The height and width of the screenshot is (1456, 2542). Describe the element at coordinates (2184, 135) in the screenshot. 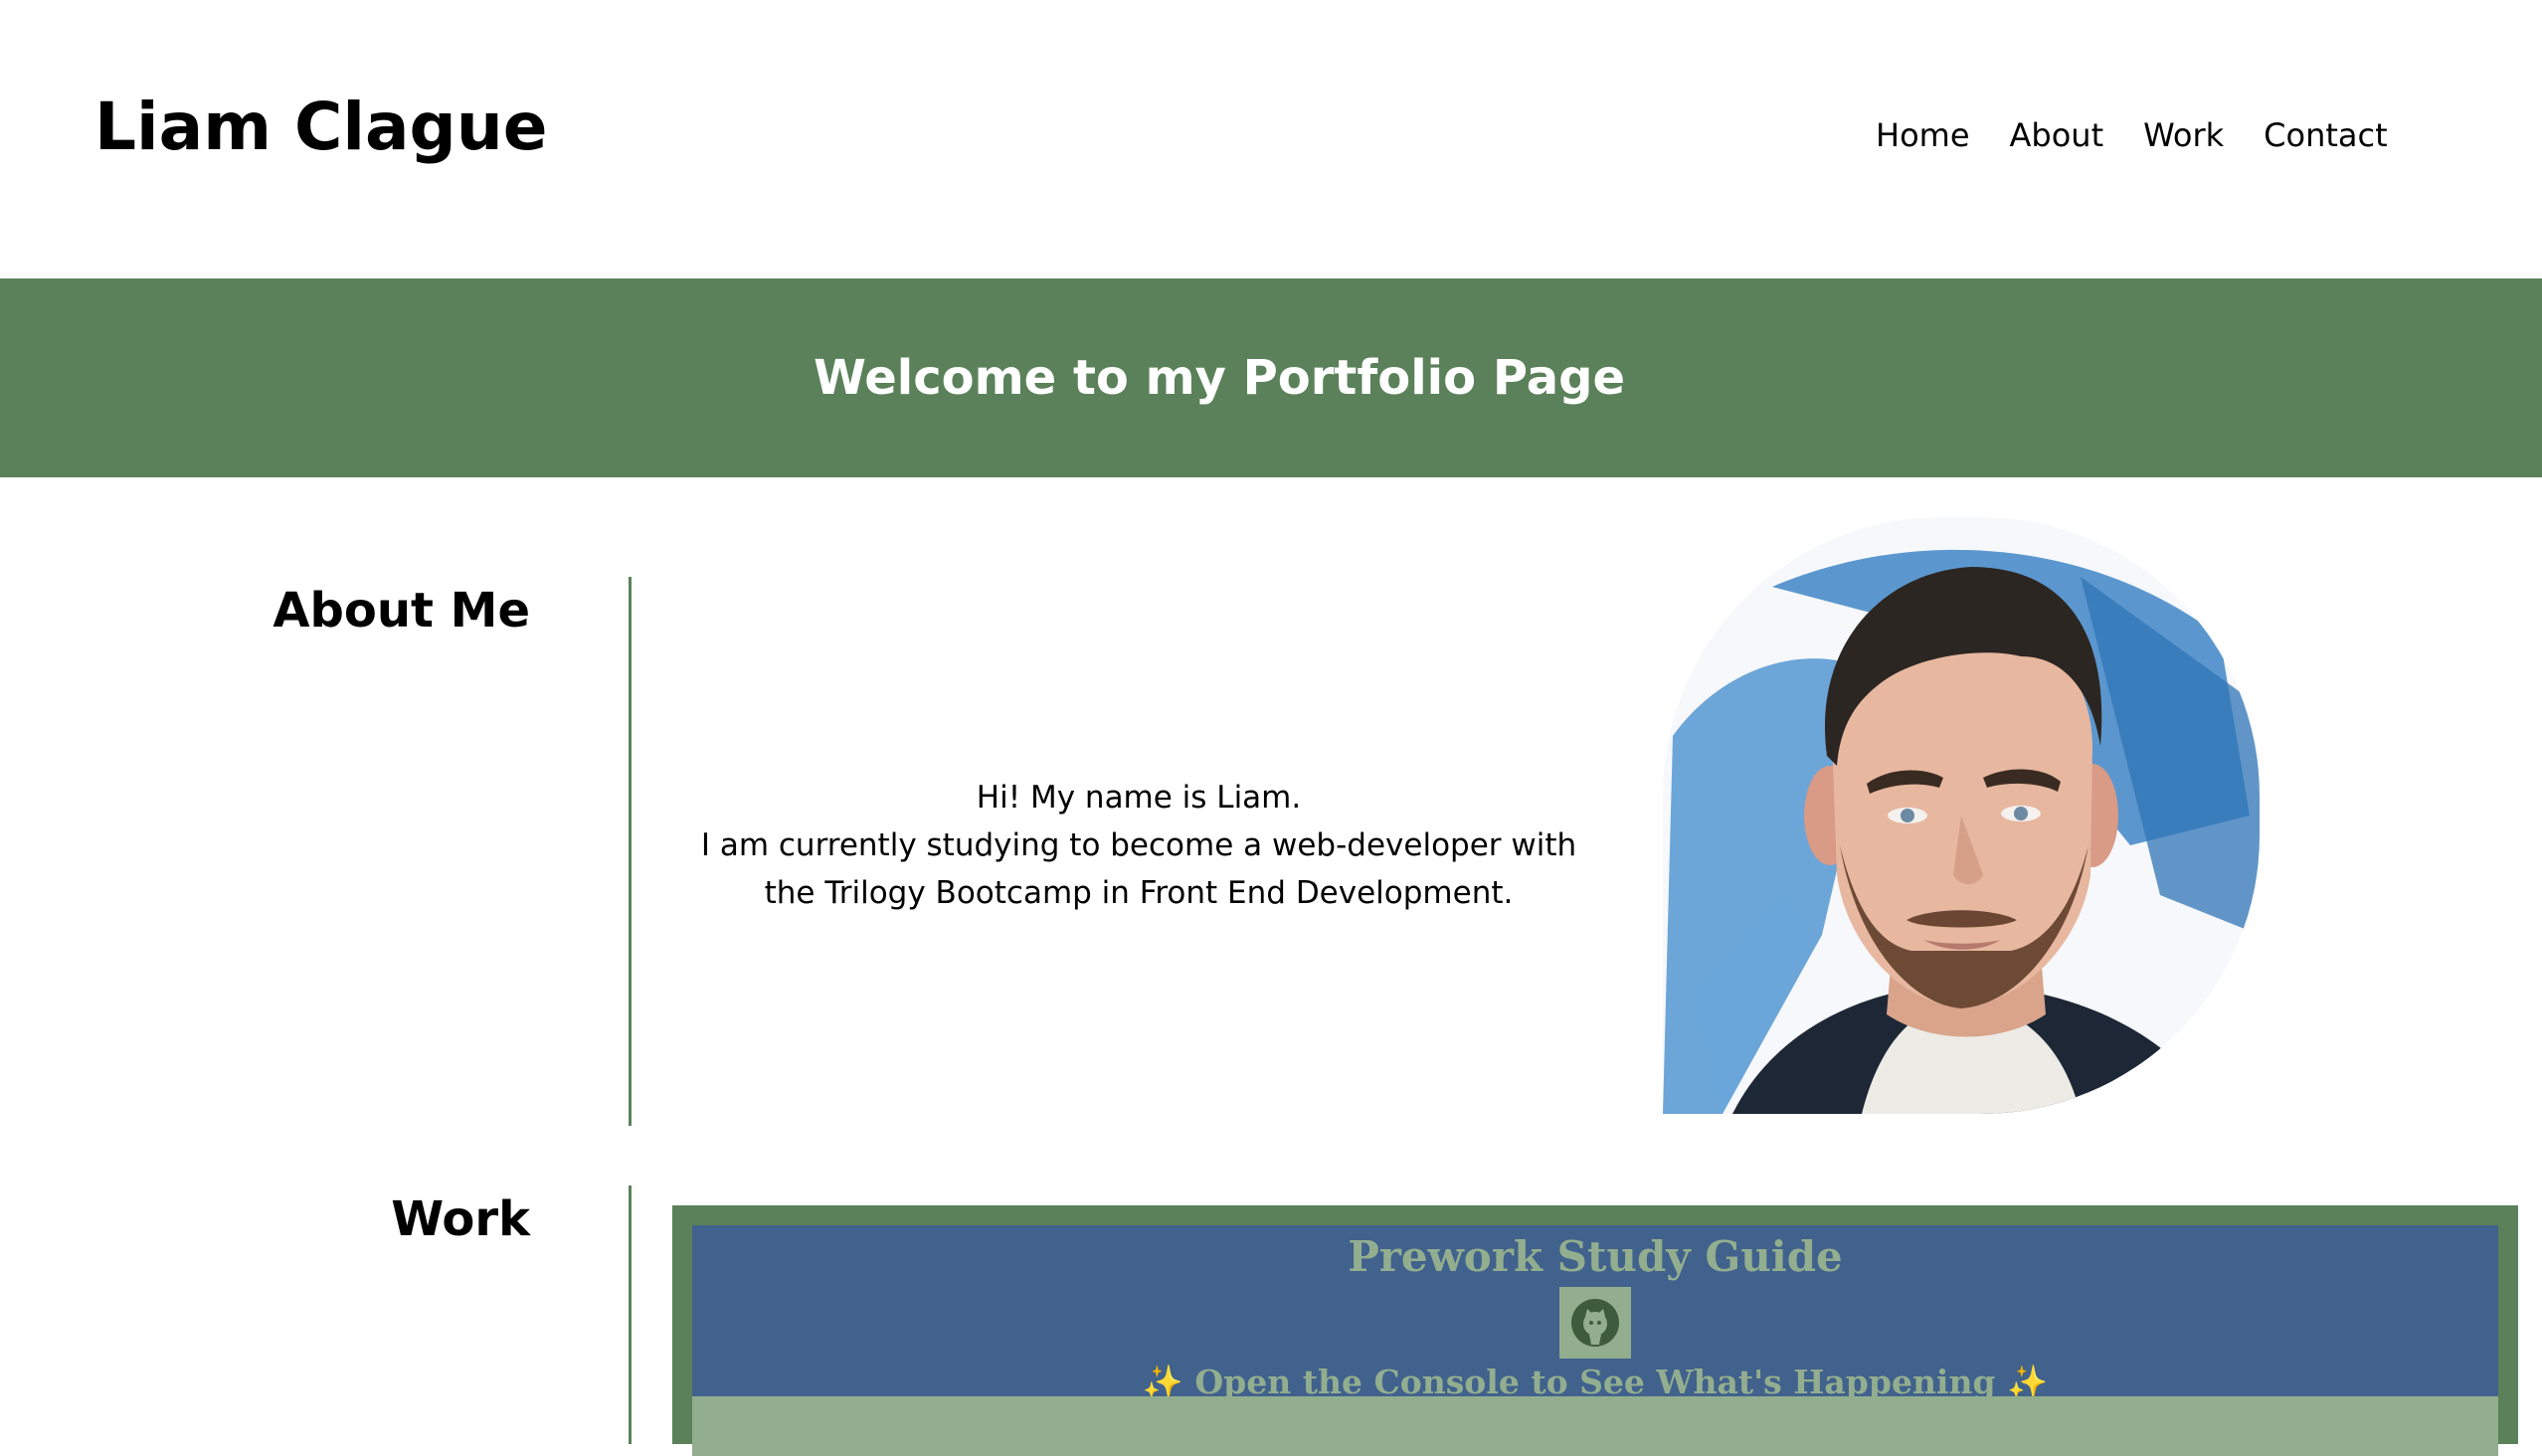

I see `nav-work: Work` at that location.